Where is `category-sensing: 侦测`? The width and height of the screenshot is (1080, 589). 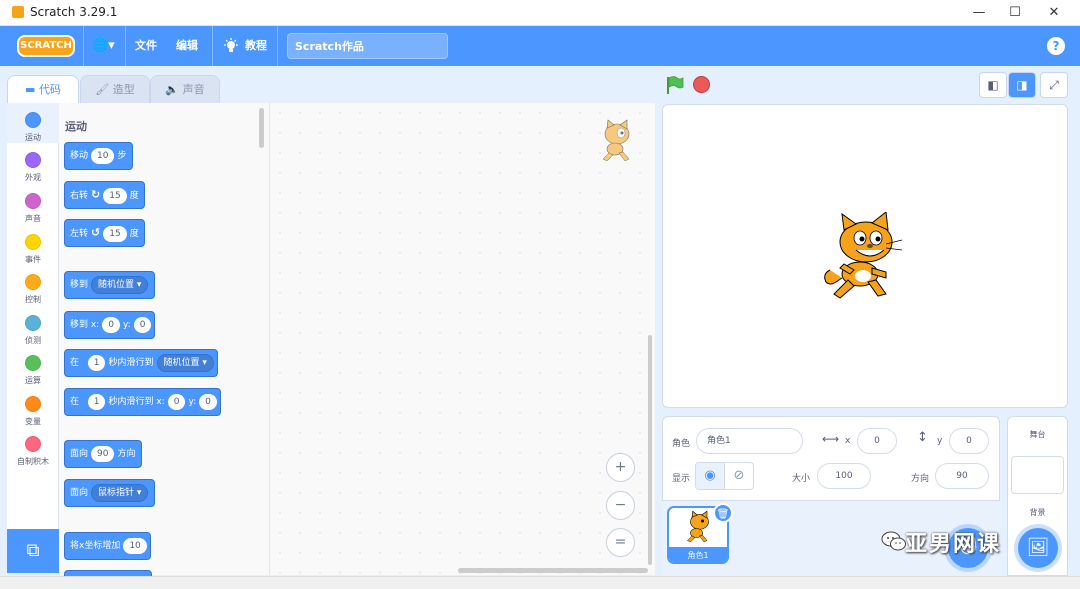 category-sensing: 侦测 is located at coordinates (33, 331).